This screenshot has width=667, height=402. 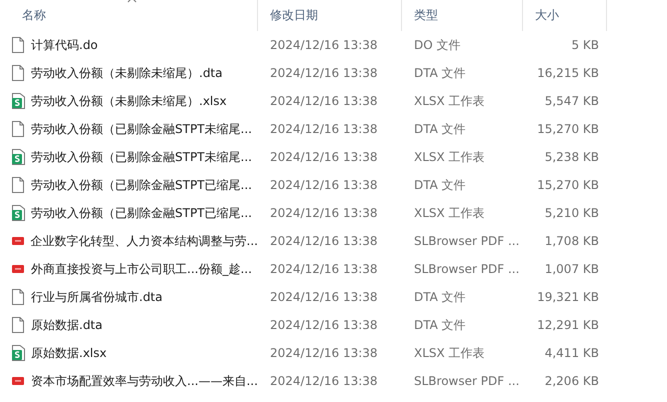 I want to click on column-header: 大小, so click(x=547, y=15).